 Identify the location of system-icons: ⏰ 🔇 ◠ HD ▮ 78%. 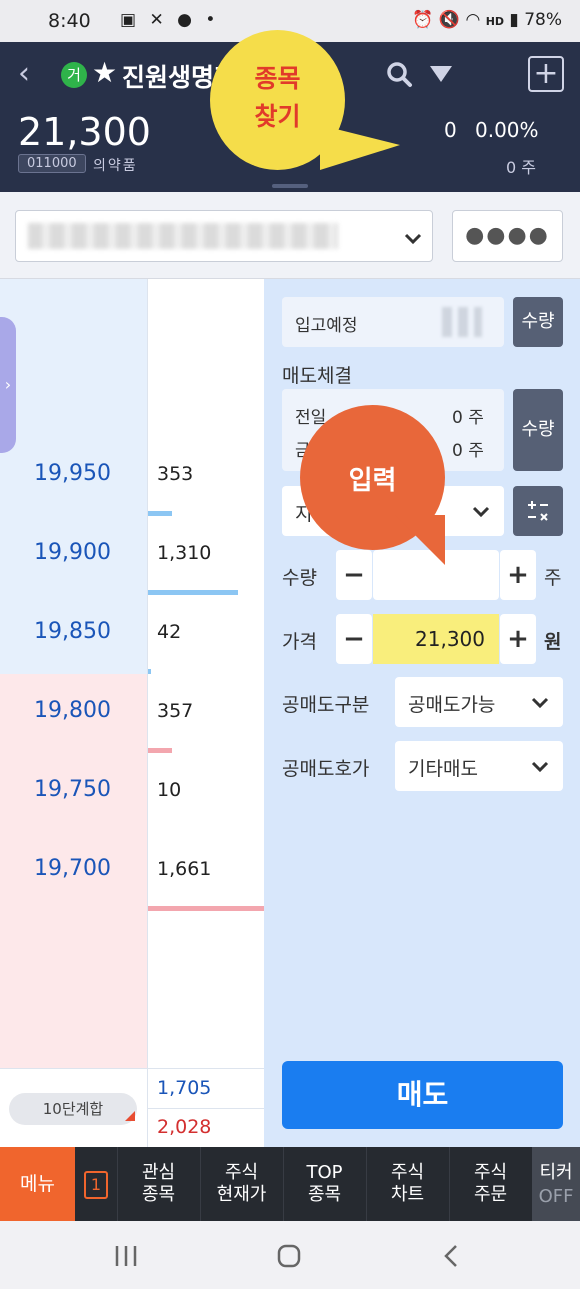
(487, 20).